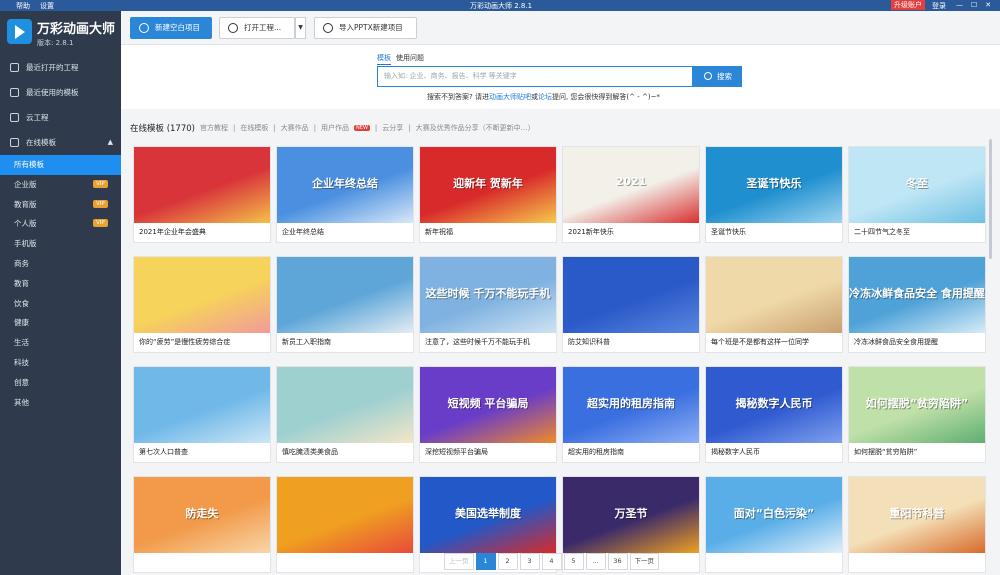 This screenshot has width=1000, height=575. Describe the element at coordinates (60, 165) in the screenshot. I see `sidebar-category: 所有模板` at that location.